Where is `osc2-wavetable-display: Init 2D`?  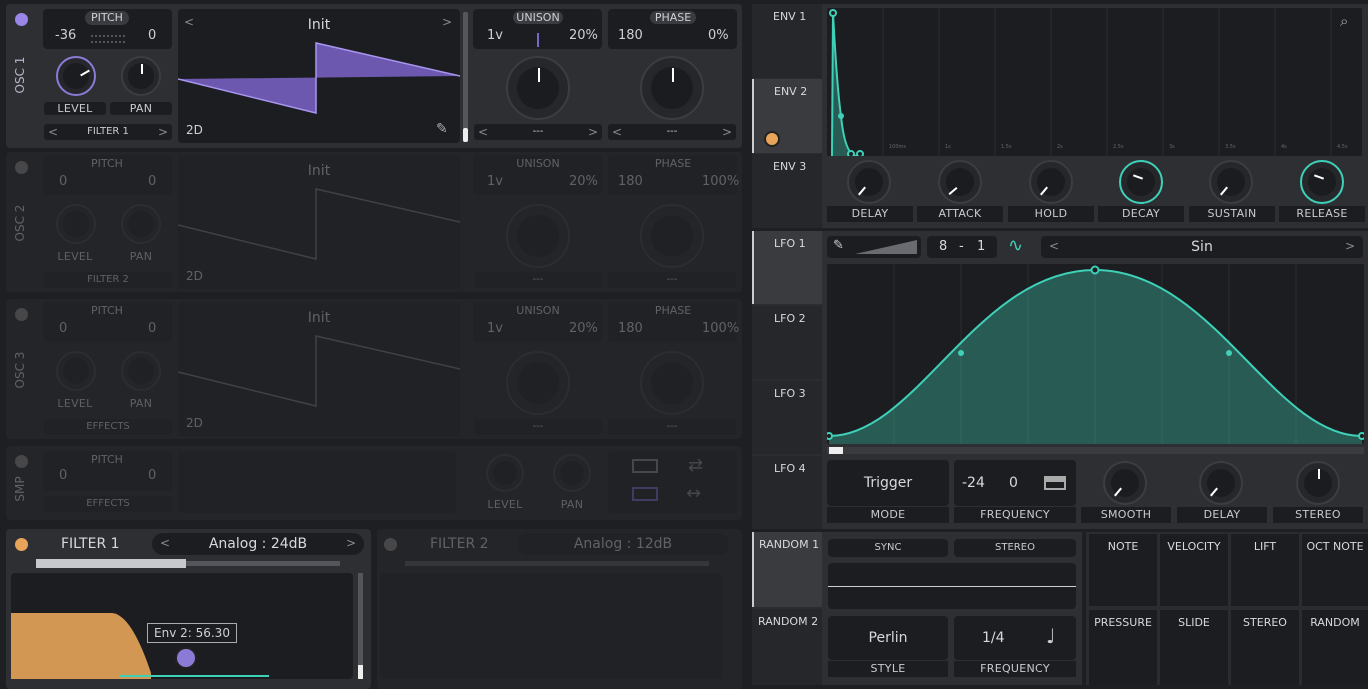
osc2-wavetable-display: Init 2D is located at coordinates (319, 222).